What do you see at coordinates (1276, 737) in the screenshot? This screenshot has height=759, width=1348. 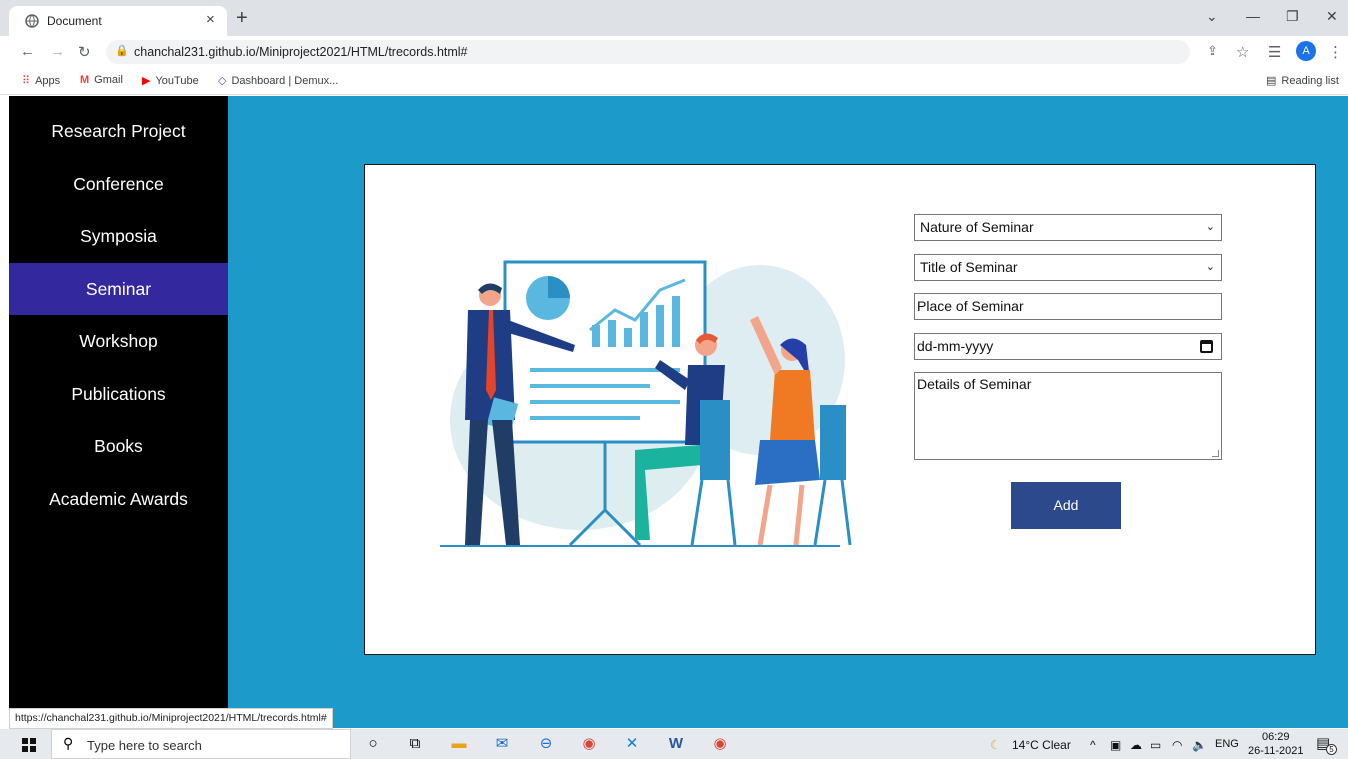 I see `clock-time: 06:29` at bounding box center [1276, 737].